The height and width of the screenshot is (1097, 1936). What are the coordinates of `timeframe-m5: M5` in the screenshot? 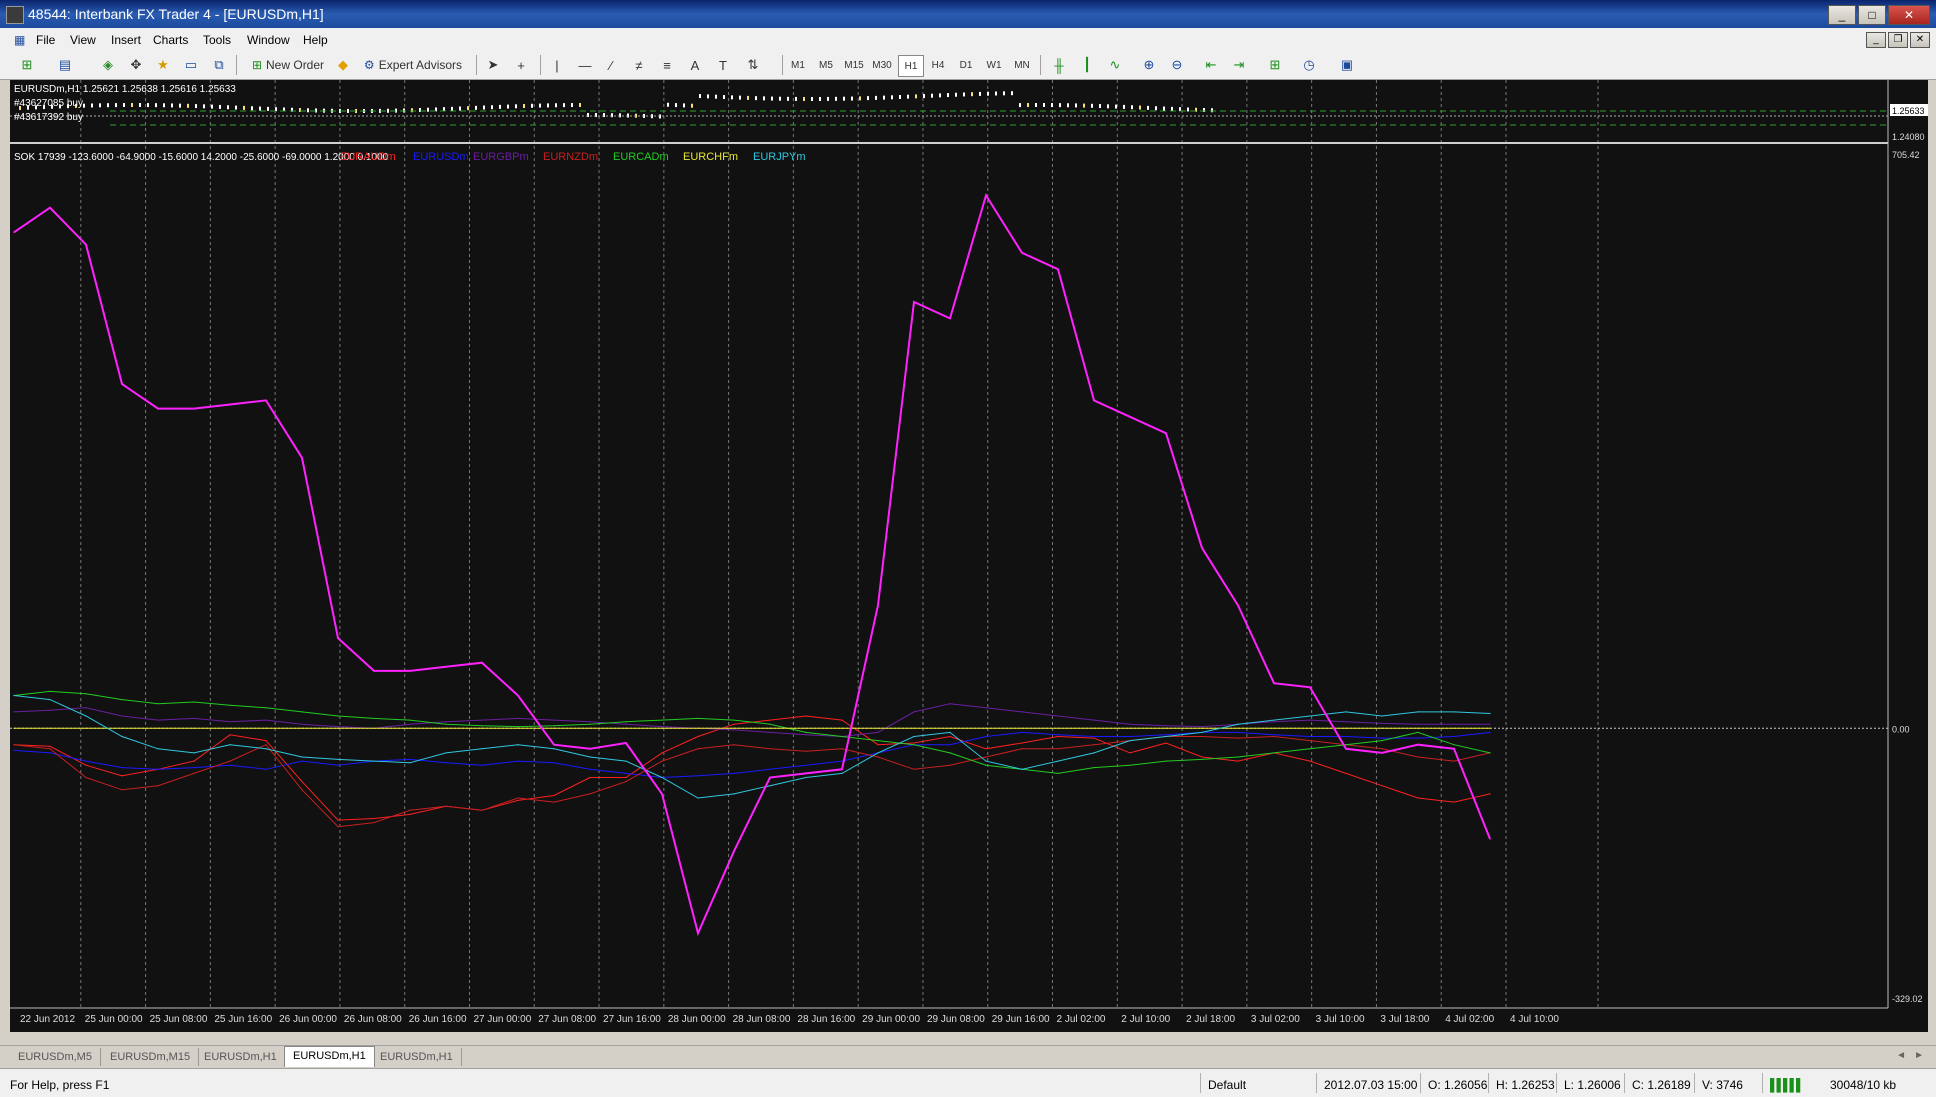 It's located at (826, 65).